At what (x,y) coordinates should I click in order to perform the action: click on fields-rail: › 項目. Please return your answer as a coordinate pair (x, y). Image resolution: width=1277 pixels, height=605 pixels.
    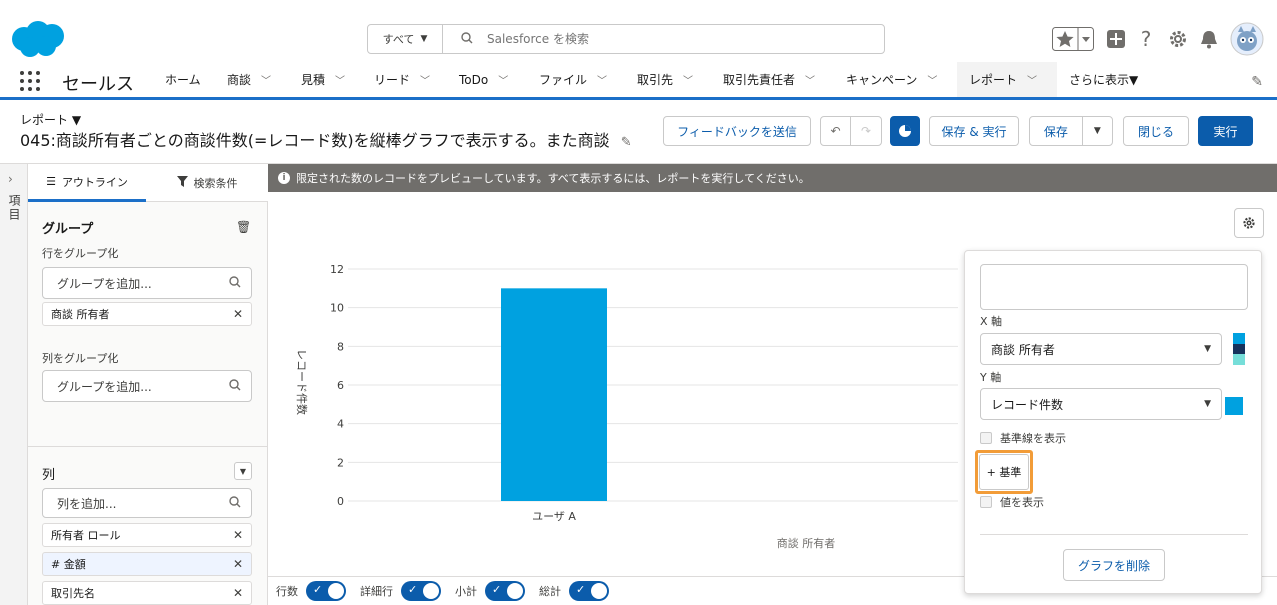
    Looking at the image, I should click on (14, 384).